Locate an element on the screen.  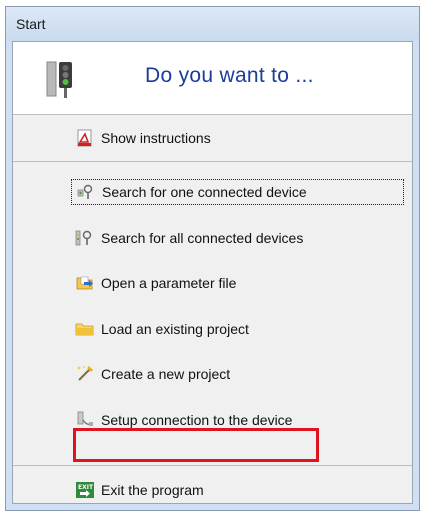
search-device-icon is located at coordinates (85, 191).